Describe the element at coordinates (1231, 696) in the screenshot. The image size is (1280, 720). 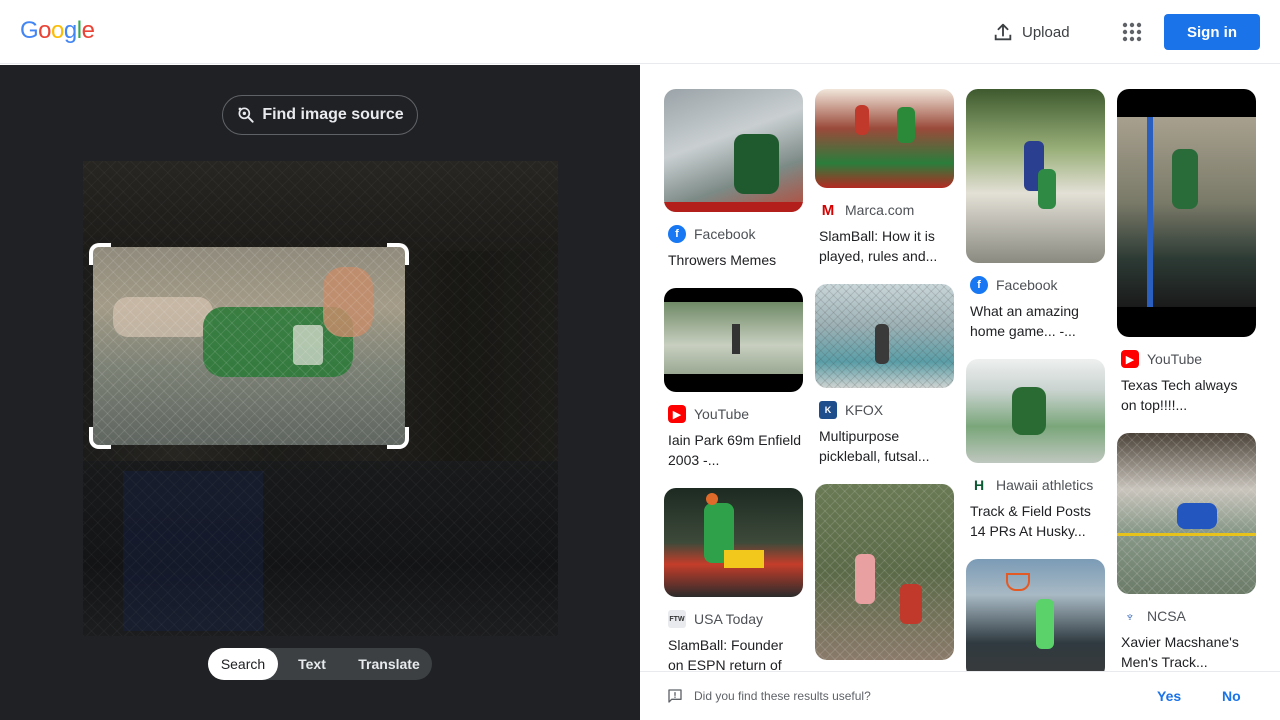
I see `feedback-no-button: No` at that location.